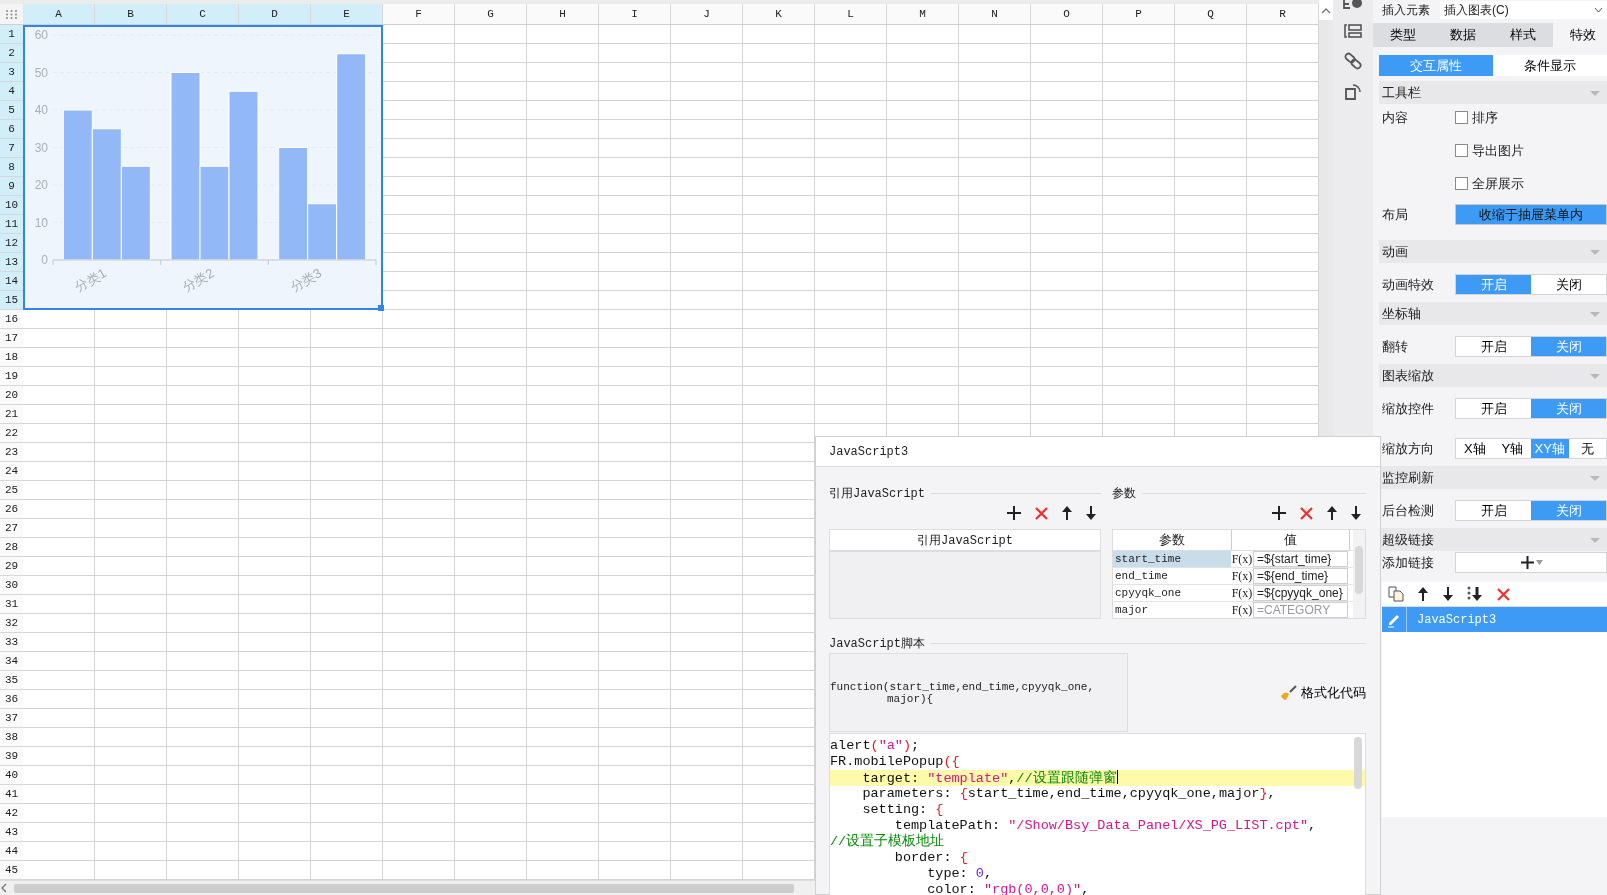 This screenshot has width=1607, height=895. Describe the element at coordinates (381, 308) in the screenshot. I see `resize-handle` at that location.